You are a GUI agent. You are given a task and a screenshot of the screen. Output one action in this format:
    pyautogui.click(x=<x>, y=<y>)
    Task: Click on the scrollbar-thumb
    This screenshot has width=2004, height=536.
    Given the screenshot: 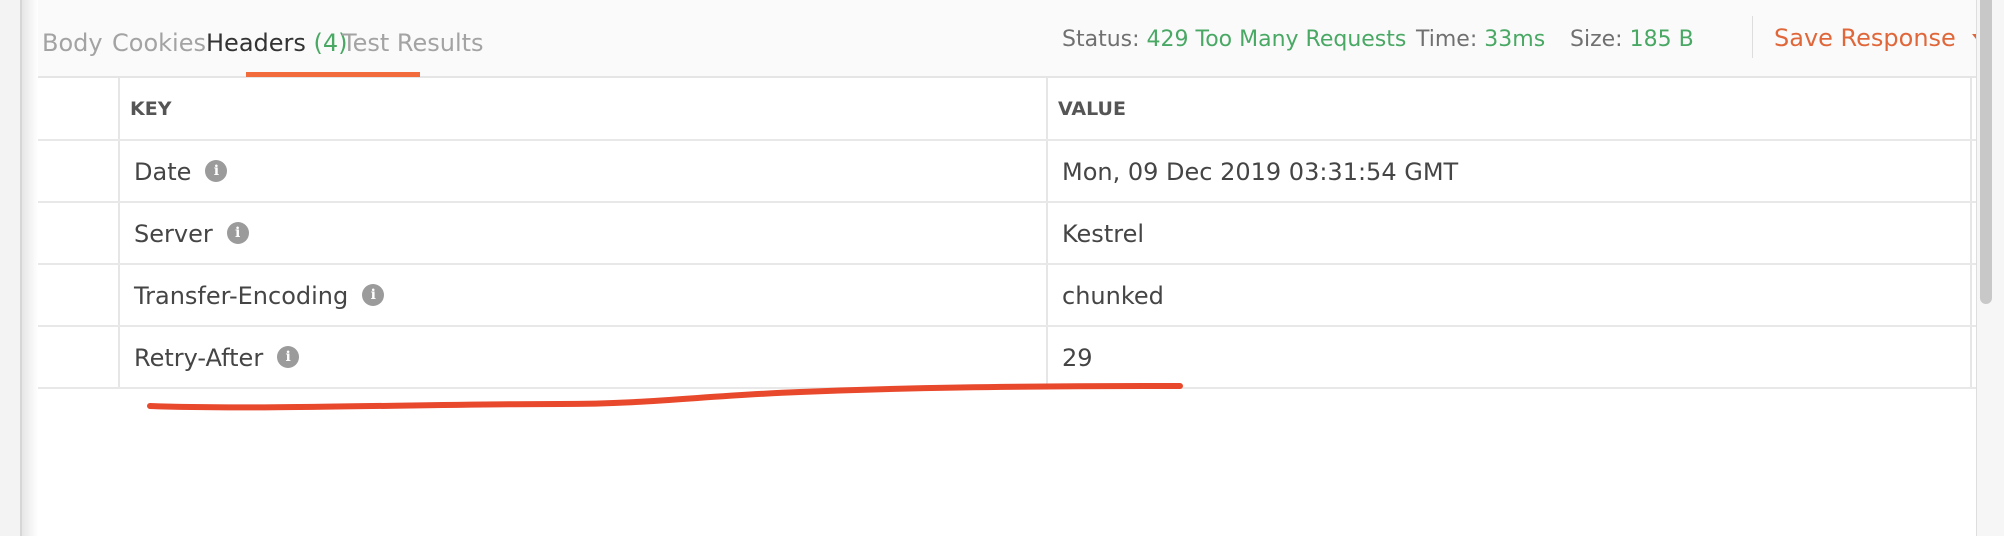 What is the action you would take?
    pyautogui.click(x=1986, y=152)
    